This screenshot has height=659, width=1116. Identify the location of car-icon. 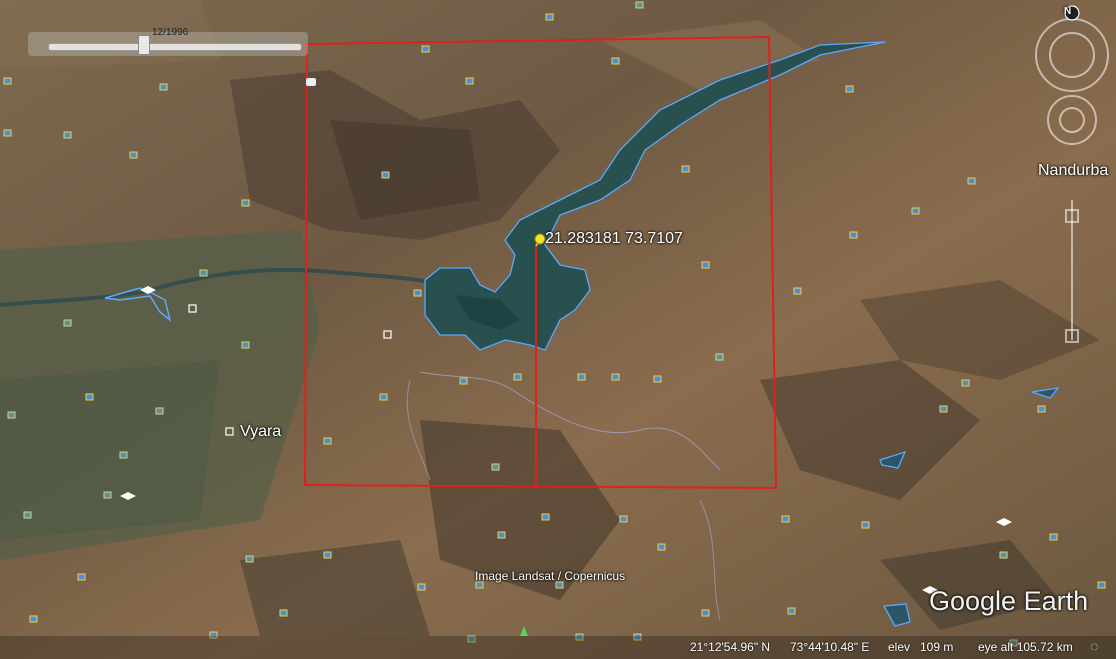
(311, 82).